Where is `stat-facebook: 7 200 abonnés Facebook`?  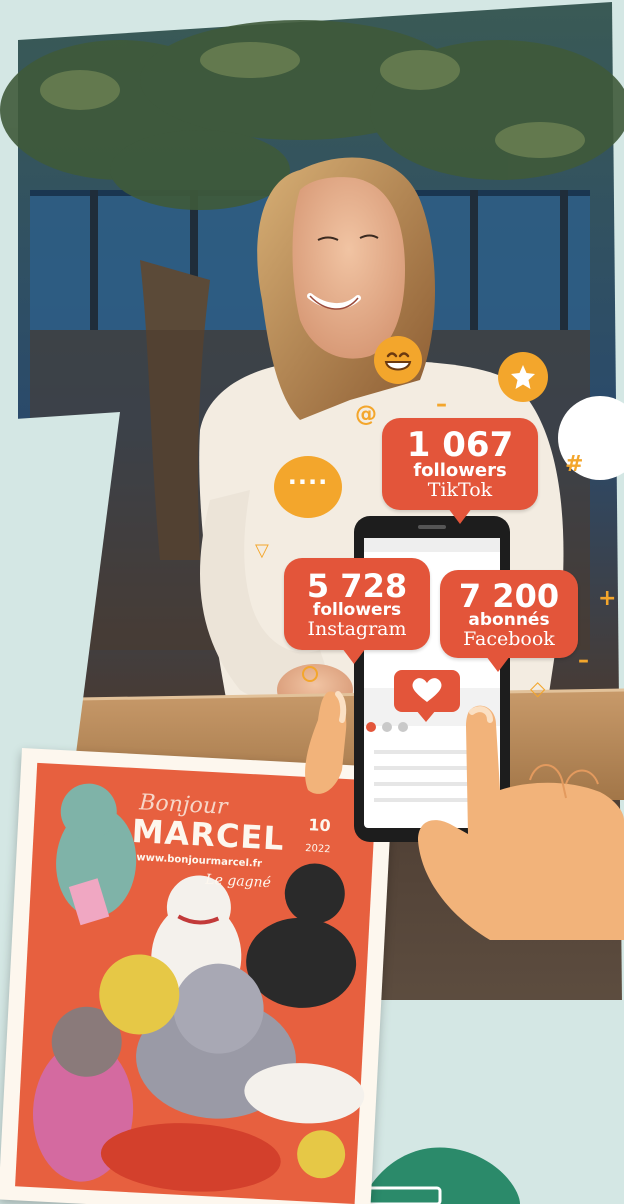 stat-facebook: 7 200 abonnés Facebook is located at coordinates (509, 614).